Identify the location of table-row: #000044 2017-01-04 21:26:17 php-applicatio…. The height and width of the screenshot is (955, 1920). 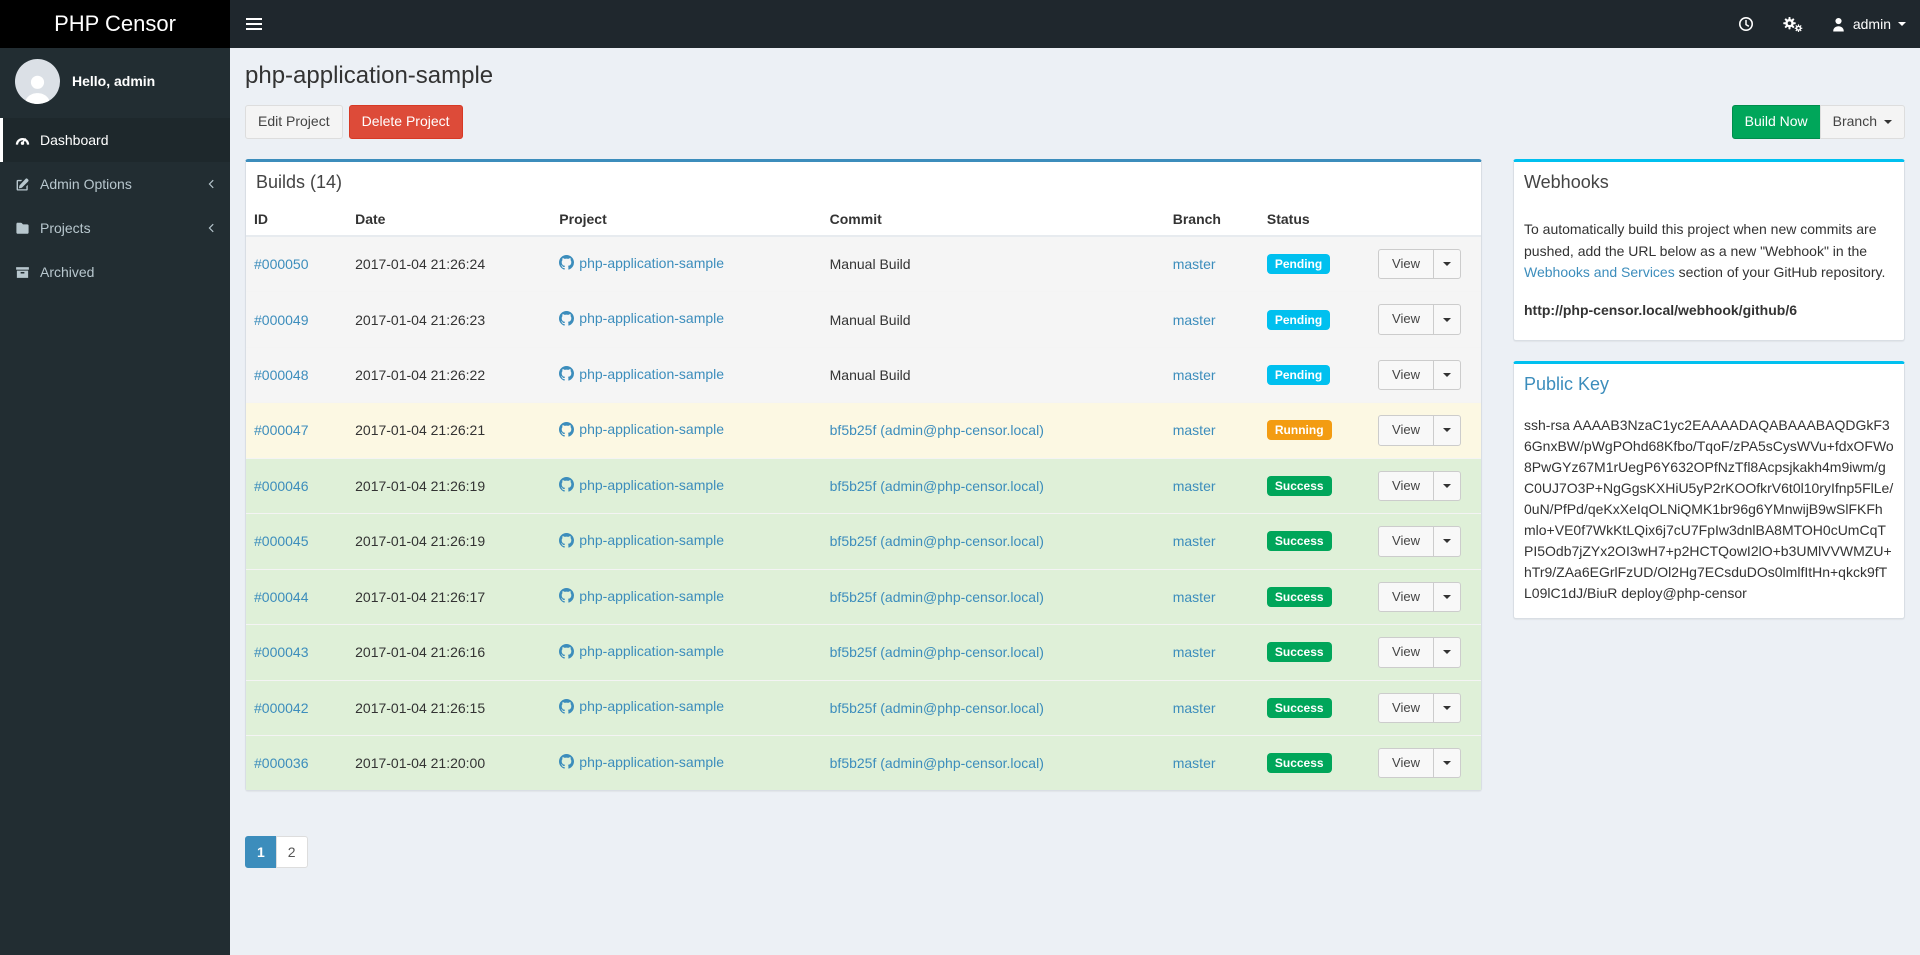
(863, 596).